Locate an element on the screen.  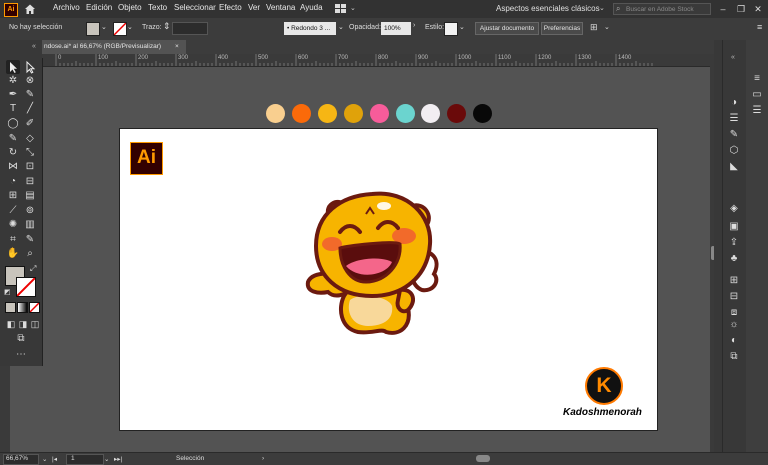
edit-toolbar-icon: ⋯ is located at coordinates (21, 355).